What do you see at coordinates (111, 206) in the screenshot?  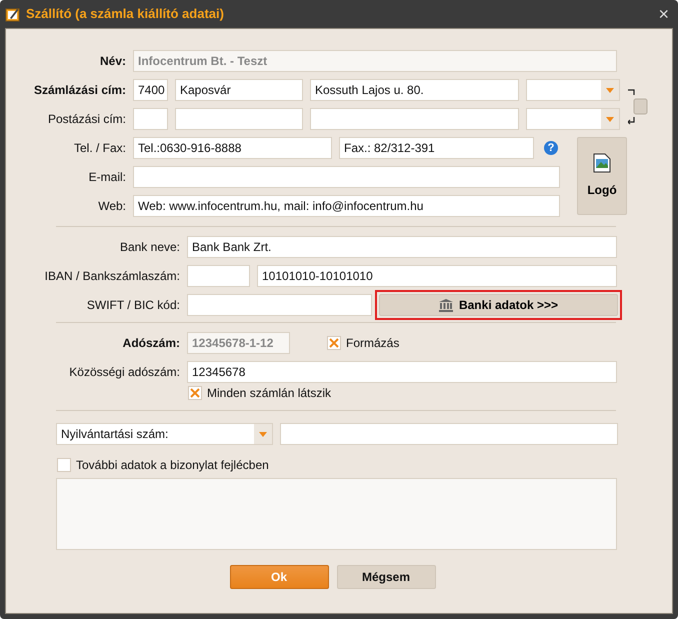 I see `field-label: Web:` at bounding box center [111, 206].